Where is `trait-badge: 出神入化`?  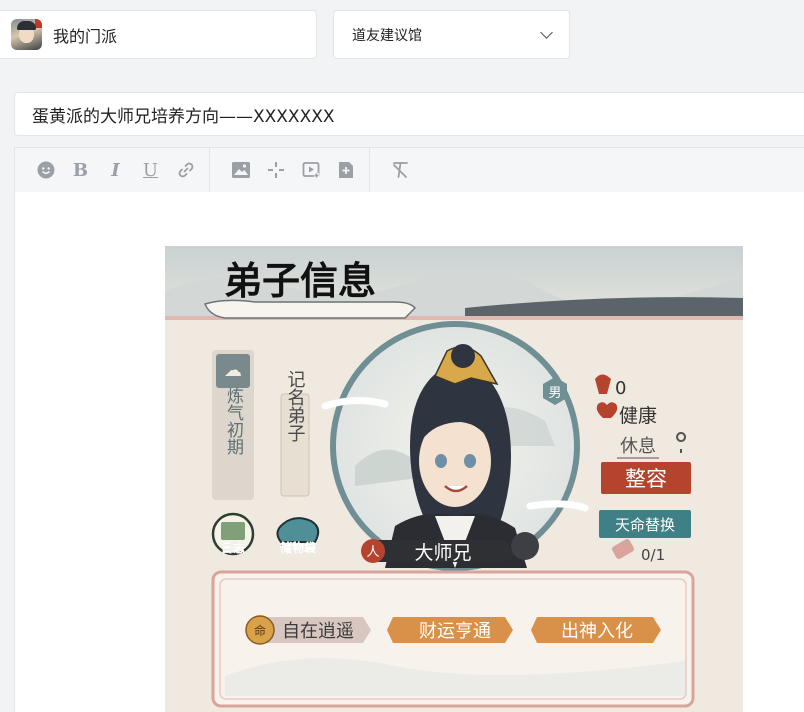 trait-badge: 出神入化 is located at coordinates (596, 630).